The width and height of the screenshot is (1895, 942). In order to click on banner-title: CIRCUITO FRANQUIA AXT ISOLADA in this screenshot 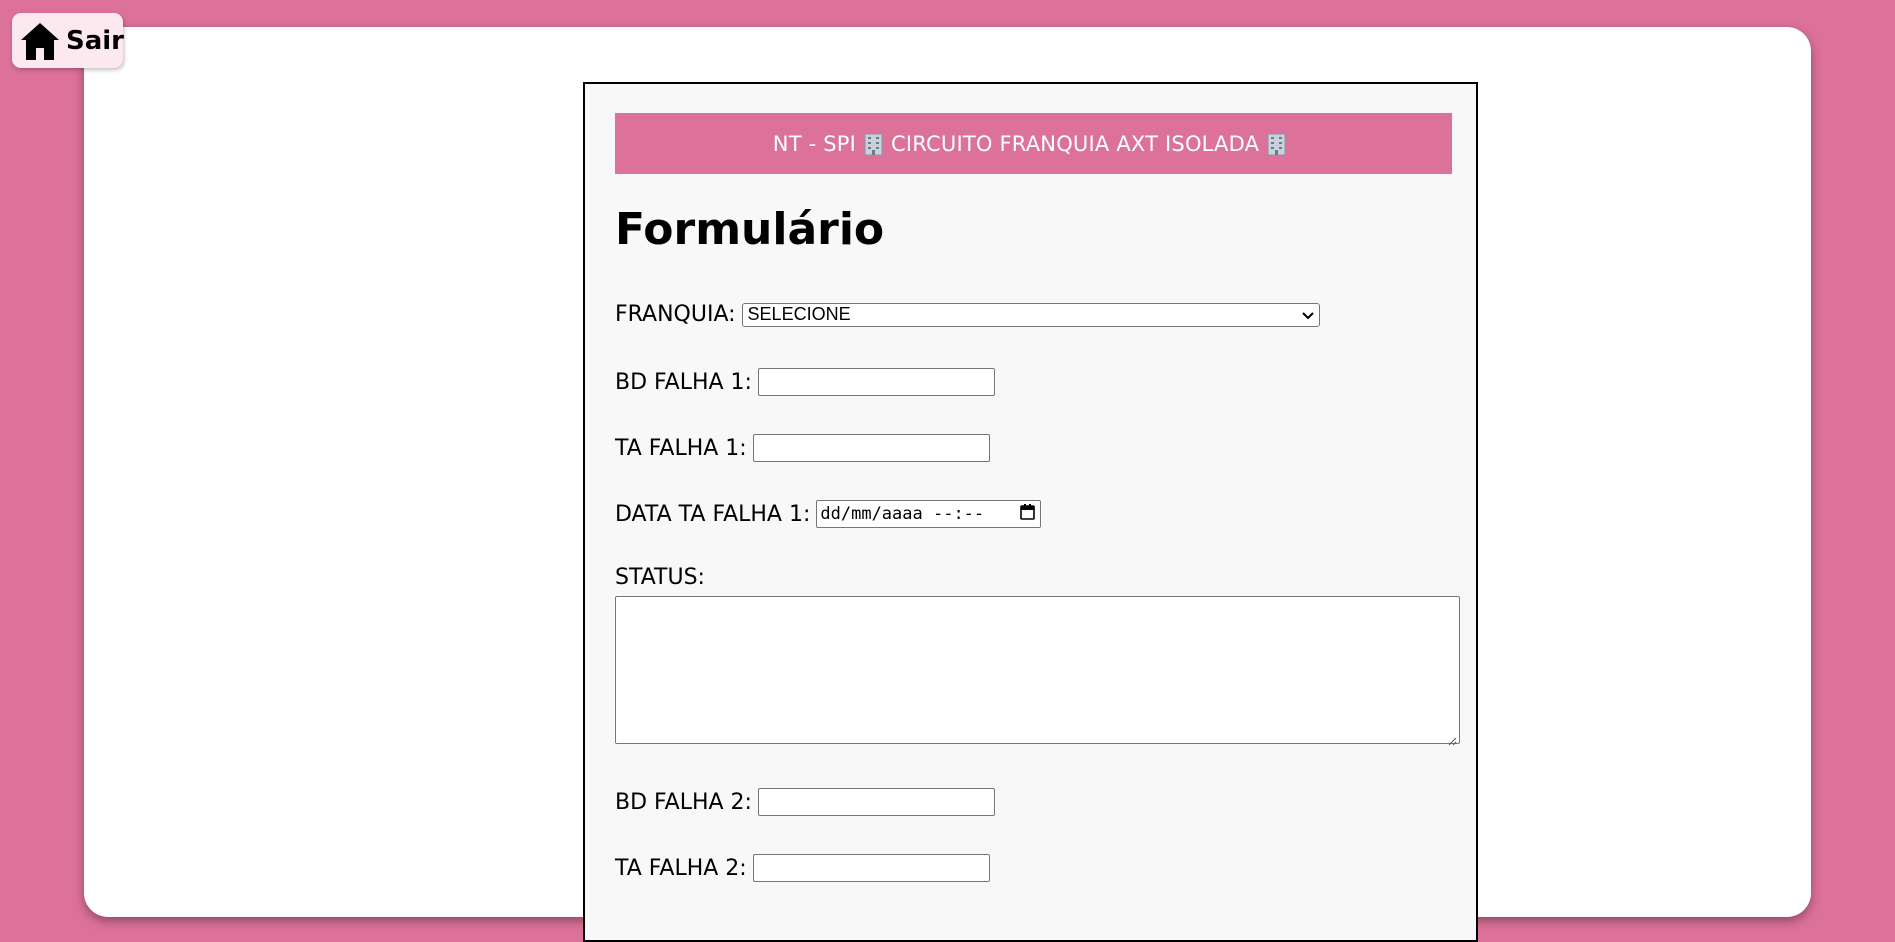, I will do `click(1075, 143)`.